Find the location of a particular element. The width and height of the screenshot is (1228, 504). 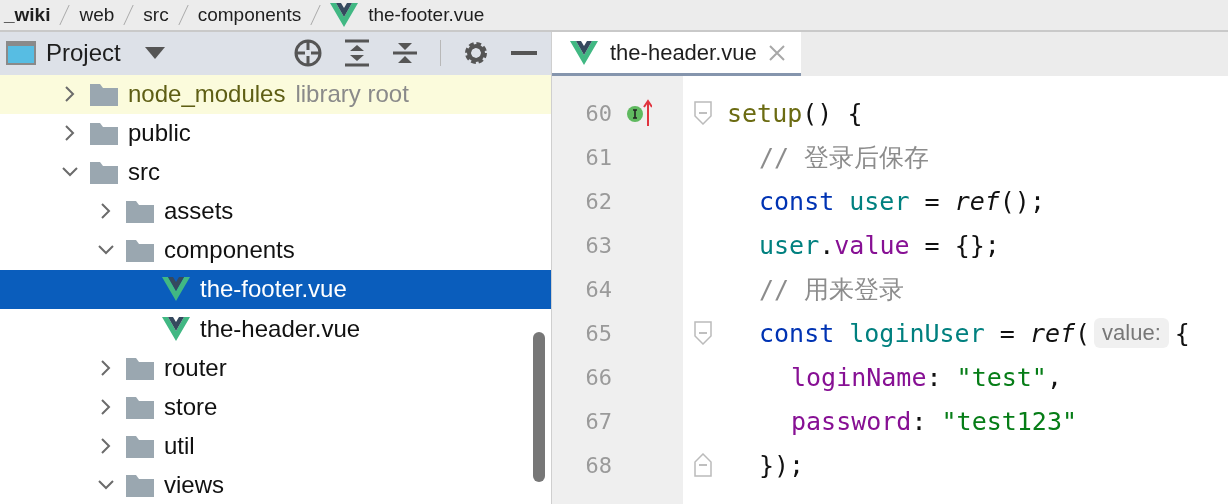

tree-item: node_modules library root is located at coordinates (275, 94).